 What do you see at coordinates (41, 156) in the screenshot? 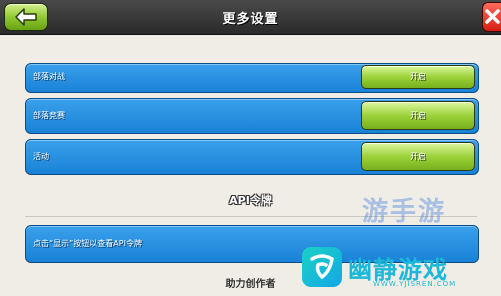
I see `setting-label: 活动` at bounding box center [41, 156].